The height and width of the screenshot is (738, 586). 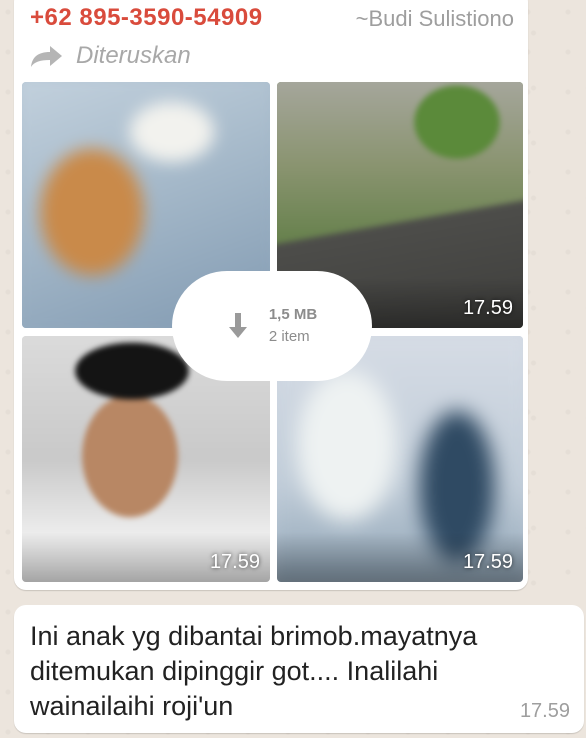 I want to click on forwarded-label: Diteruskan, so click(x=133, y=55).